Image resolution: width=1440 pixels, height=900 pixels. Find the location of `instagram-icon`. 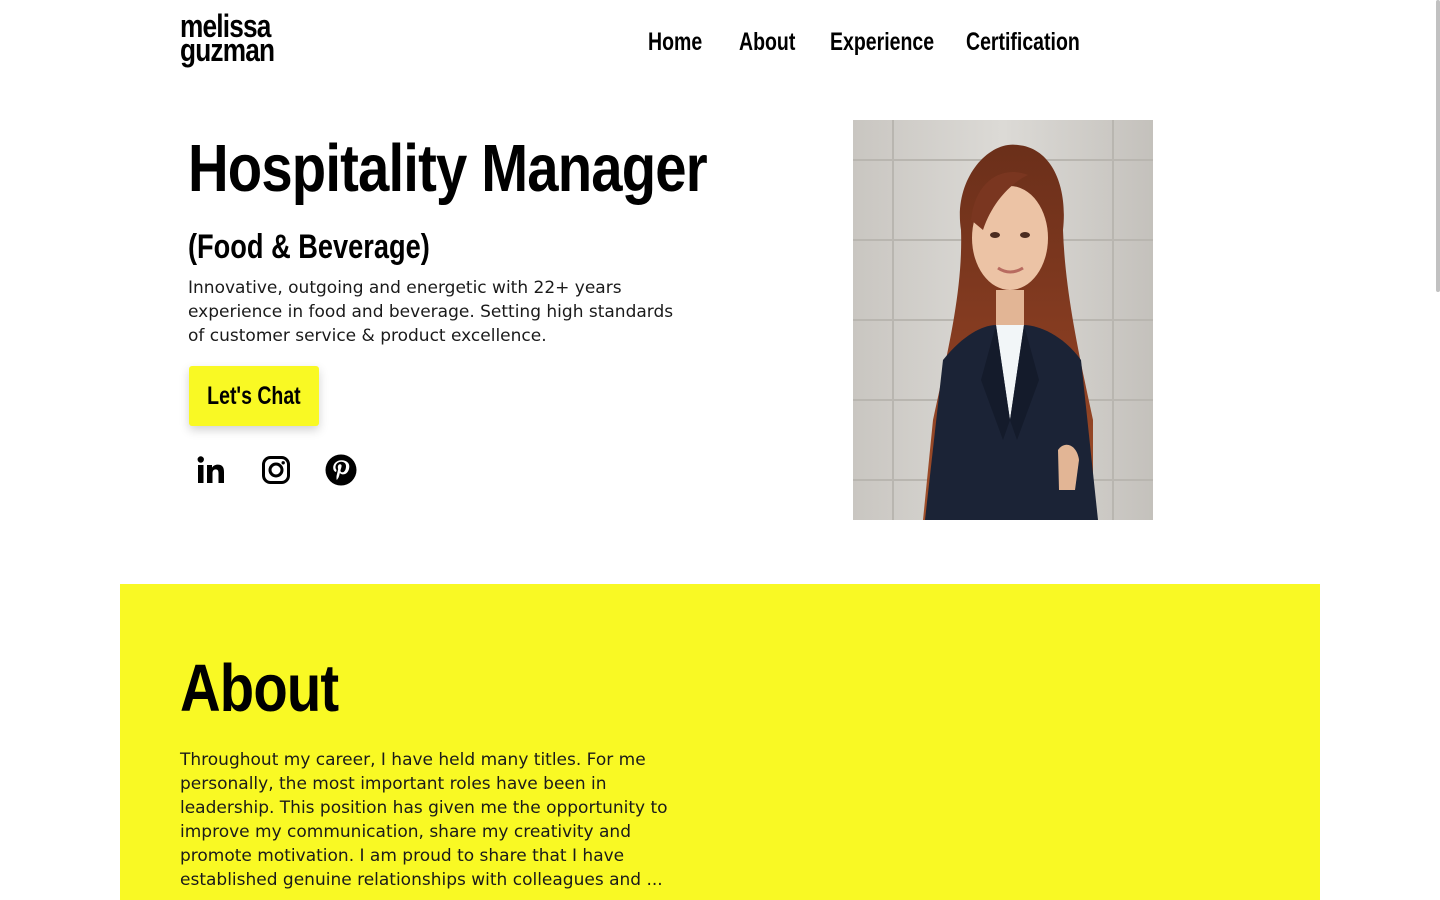

instagram-icon is located at coordinates (276, 470).